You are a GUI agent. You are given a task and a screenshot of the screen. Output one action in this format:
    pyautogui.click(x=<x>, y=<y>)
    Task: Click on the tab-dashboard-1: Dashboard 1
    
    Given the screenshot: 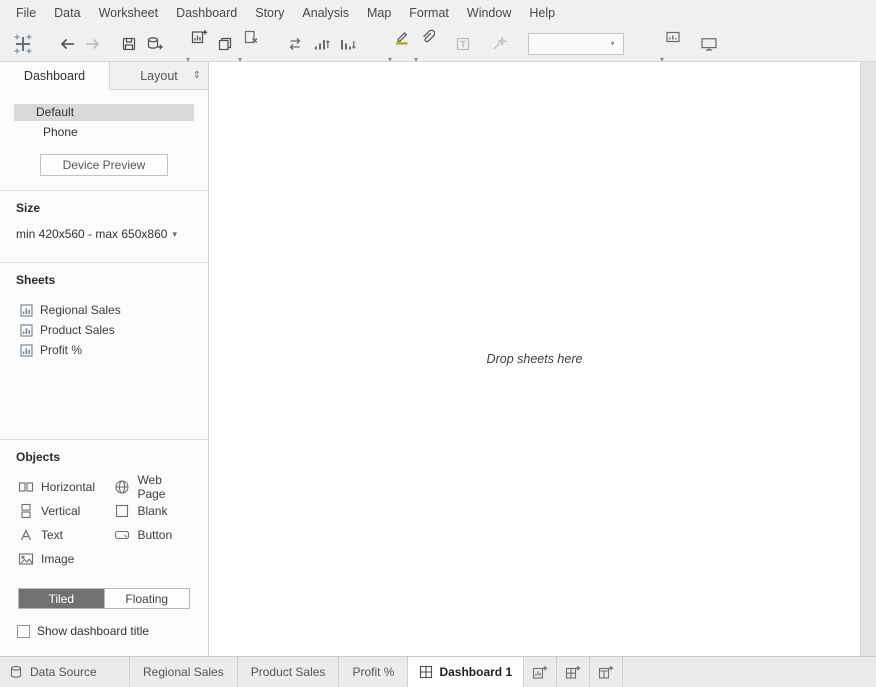 What is the action you would take?
    pyautogui.click(x=466, y=672)
    